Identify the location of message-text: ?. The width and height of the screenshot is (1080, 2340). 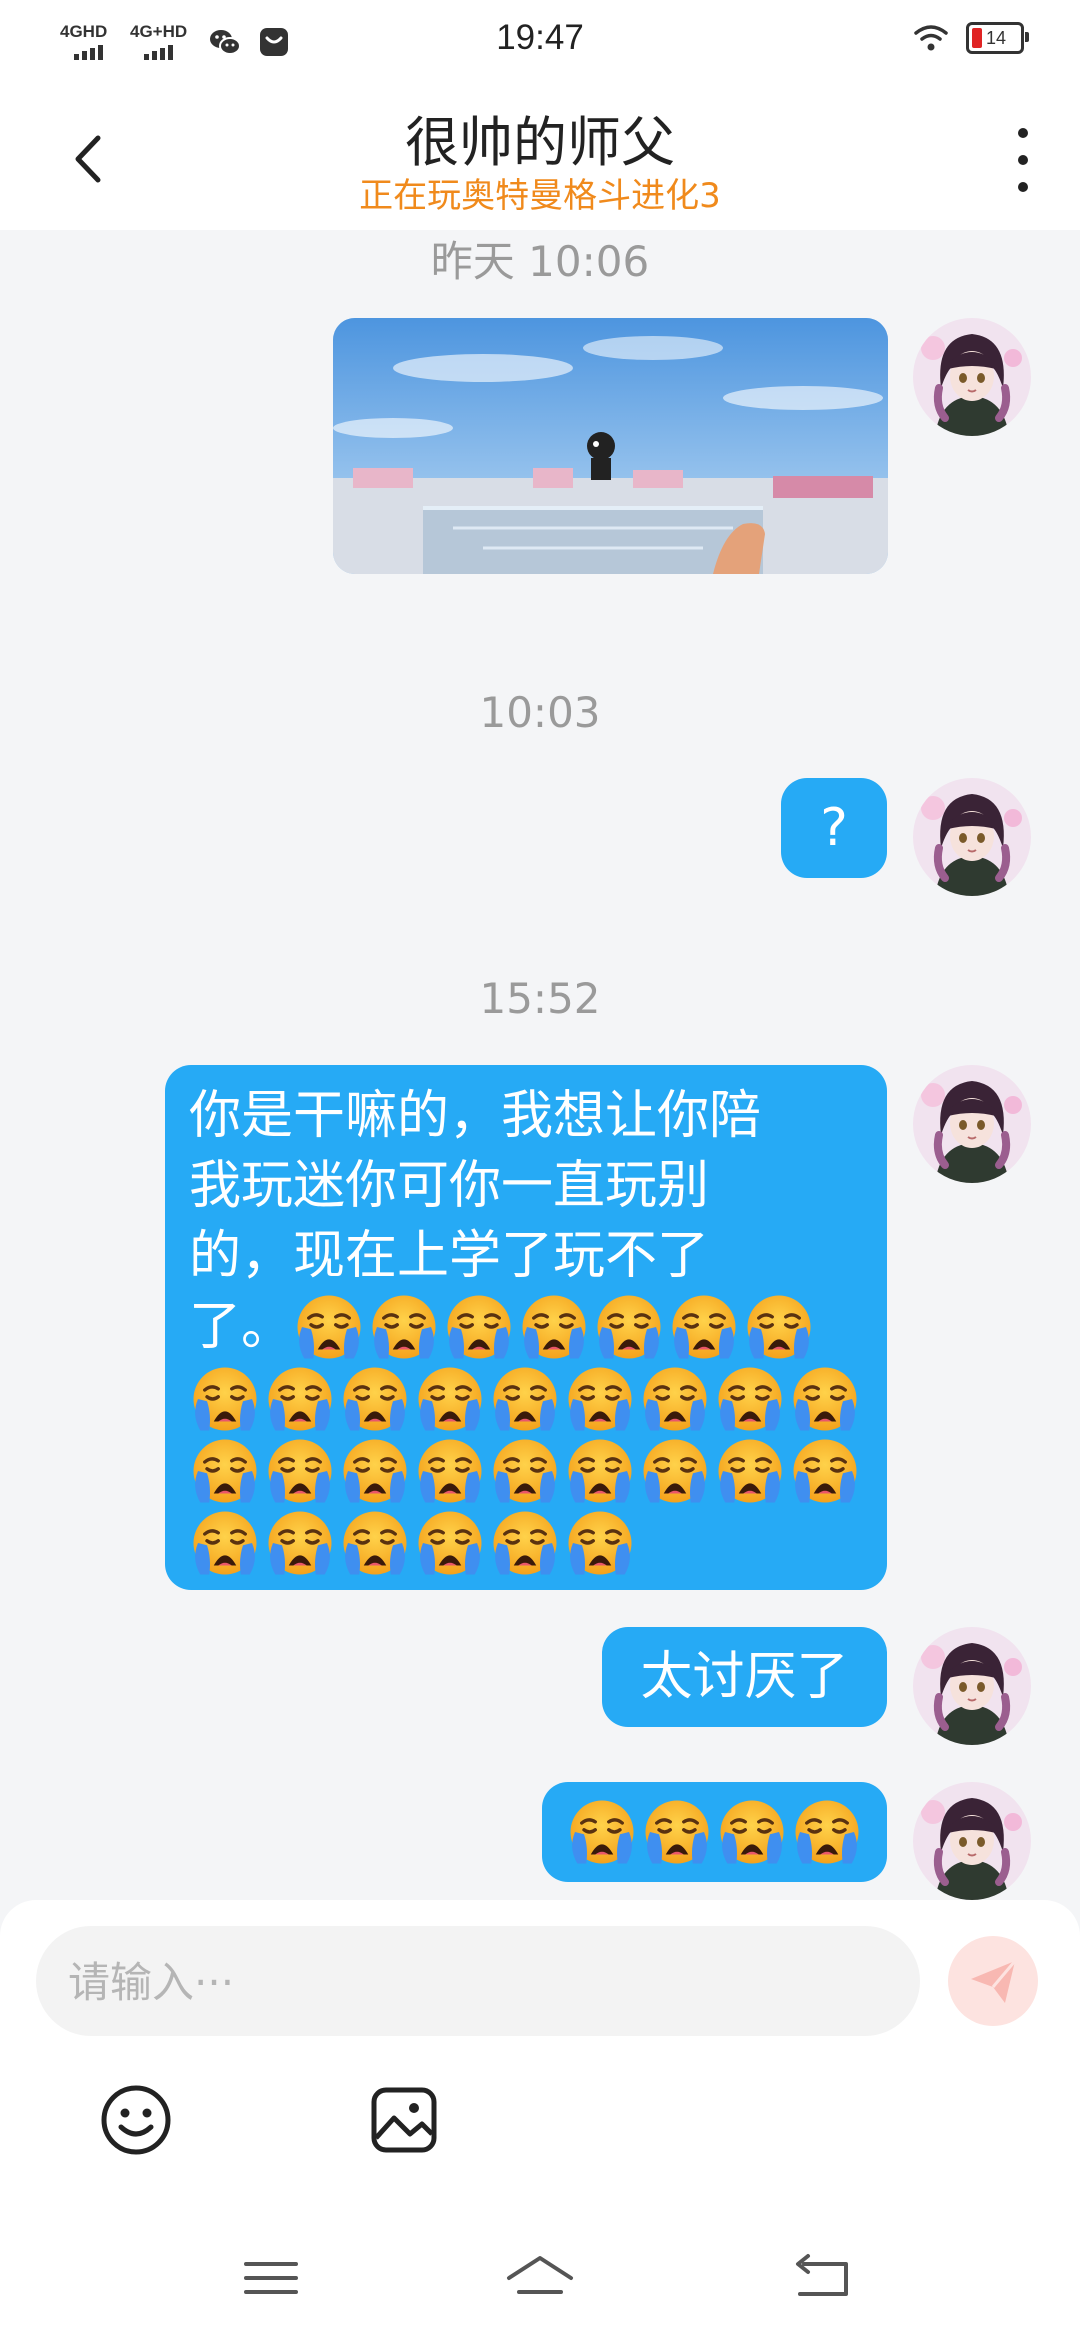
(834, 828).